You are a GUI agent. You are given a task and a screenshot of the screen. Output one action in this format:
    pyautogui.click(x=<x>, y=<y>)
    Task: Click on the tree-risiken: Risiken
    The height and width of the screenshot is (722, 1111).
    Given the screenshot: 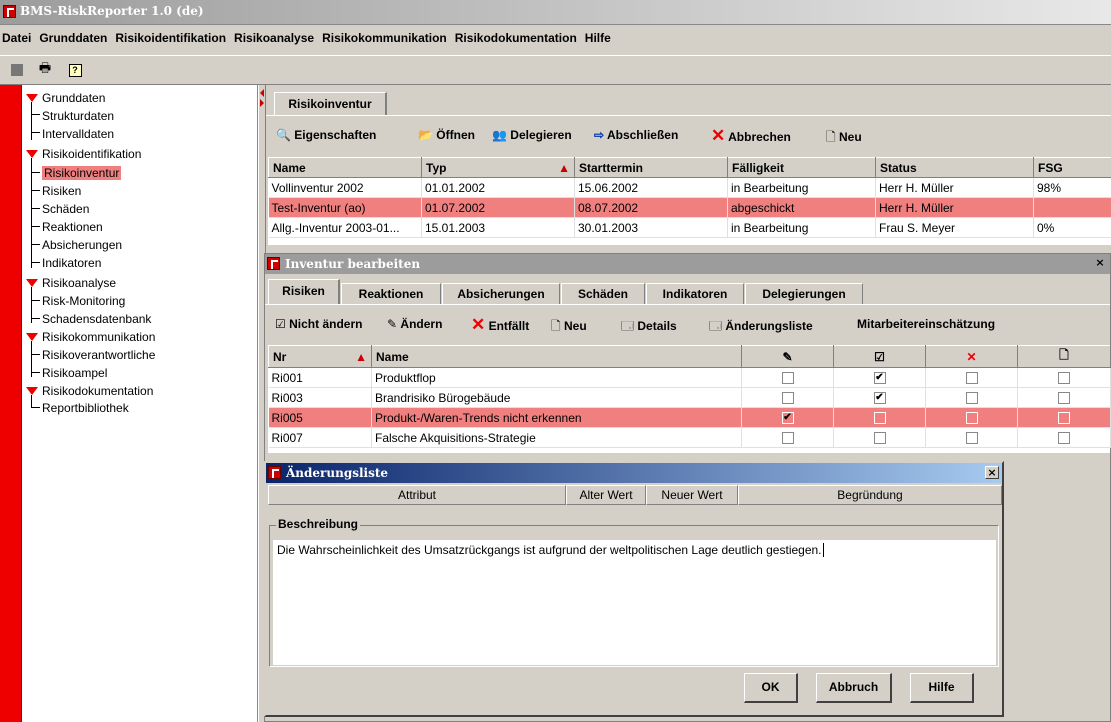 What is the action you would take?
    pyautogui.click(x=61, y=191)
    